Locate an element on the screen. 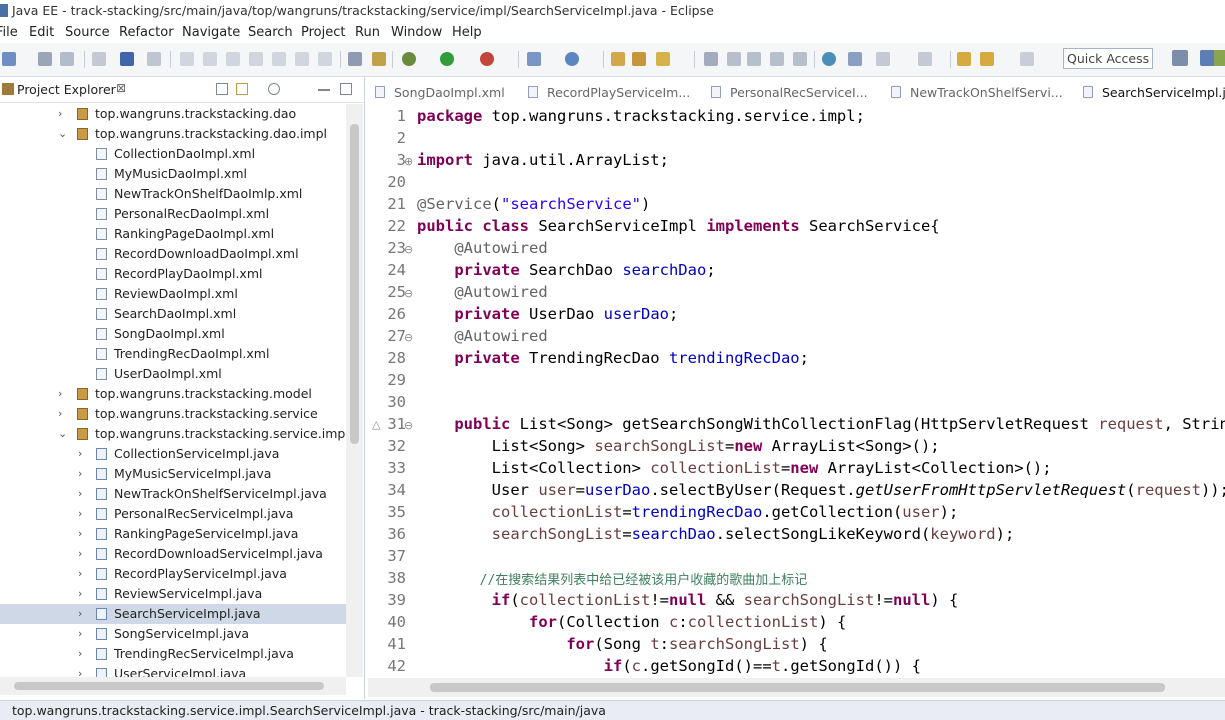  menu-project: Project is located at coordinates (323, 32).